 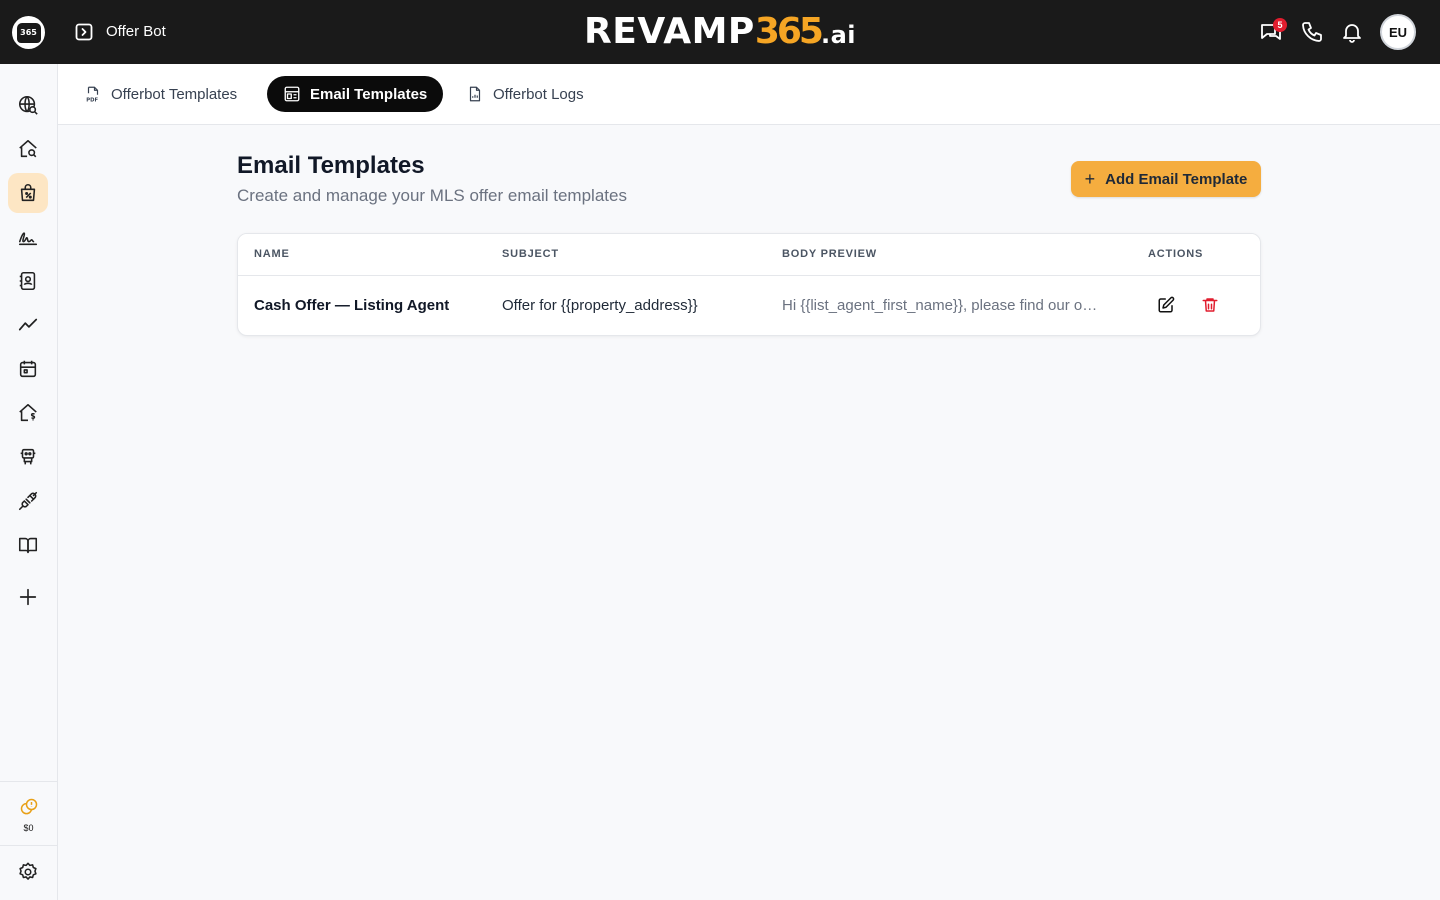 I want to click on sidebar-toggle-icon, so click(x=84, y=32).